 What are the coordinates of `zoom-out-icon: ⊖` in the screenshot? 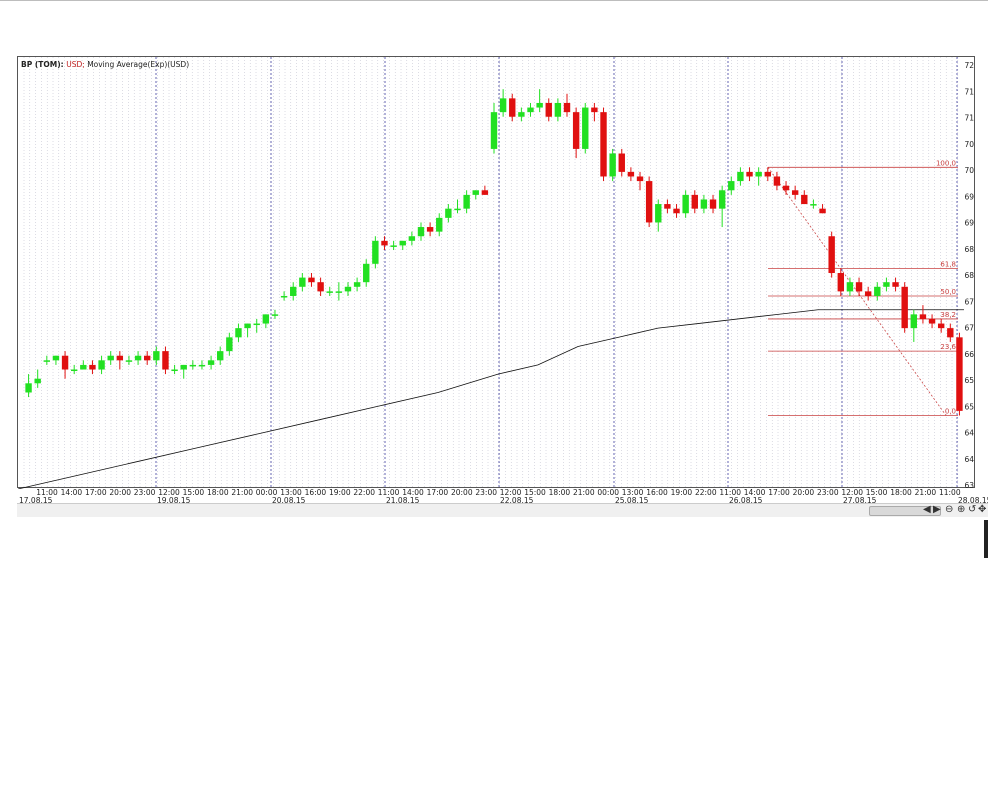 It's located at (949, 510).